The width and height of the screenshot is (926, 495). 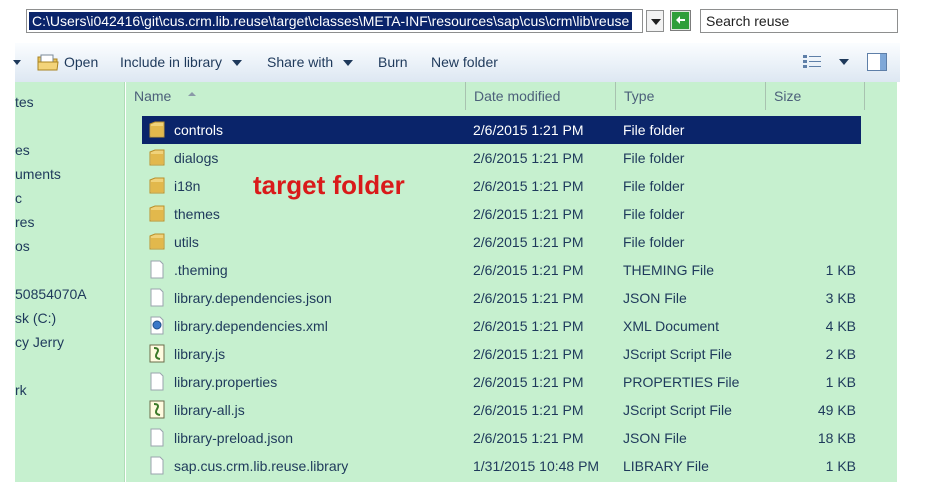 I want to click on file-row: .theming 2/6/2015 1:21 PM THEMING File 1 KB, so click(x=501, y=270).